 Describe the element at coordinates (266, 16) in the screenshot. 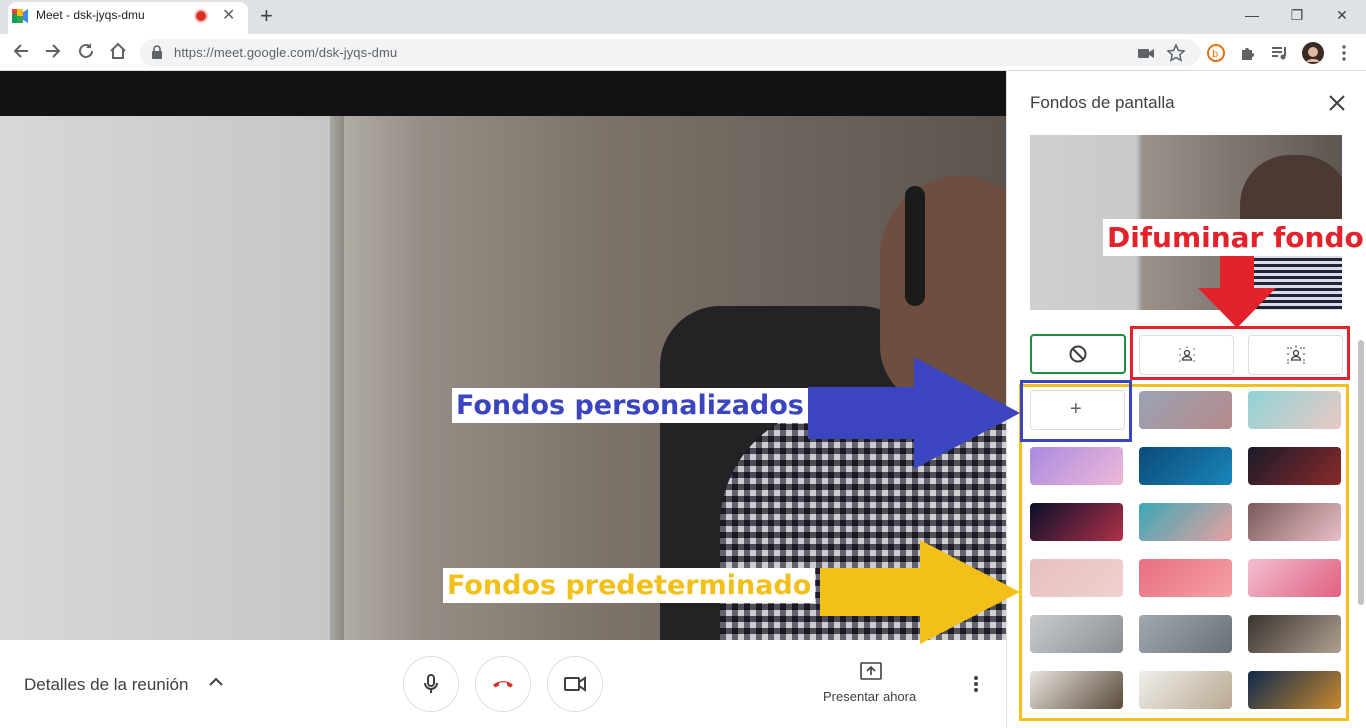

I see `new-tab-button: +` at that location.